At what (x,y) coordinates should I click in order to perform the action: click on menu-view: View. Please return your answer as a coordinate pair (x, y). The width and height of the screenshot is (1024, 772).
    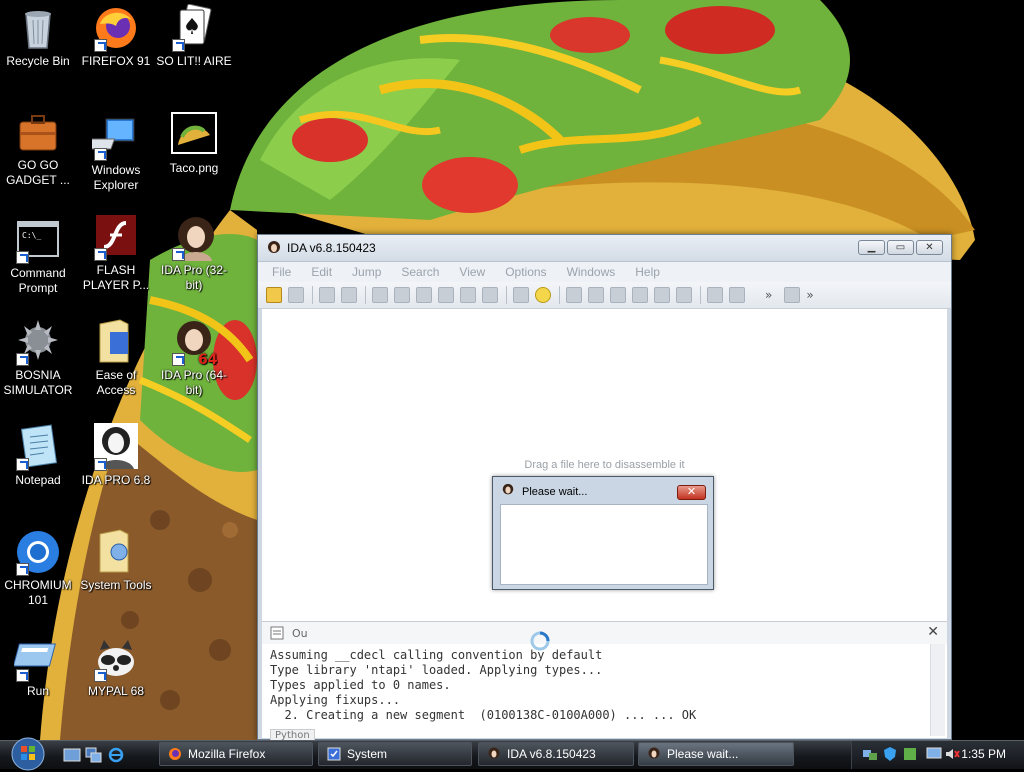
    Looking at the image, I should click on (472, 272).